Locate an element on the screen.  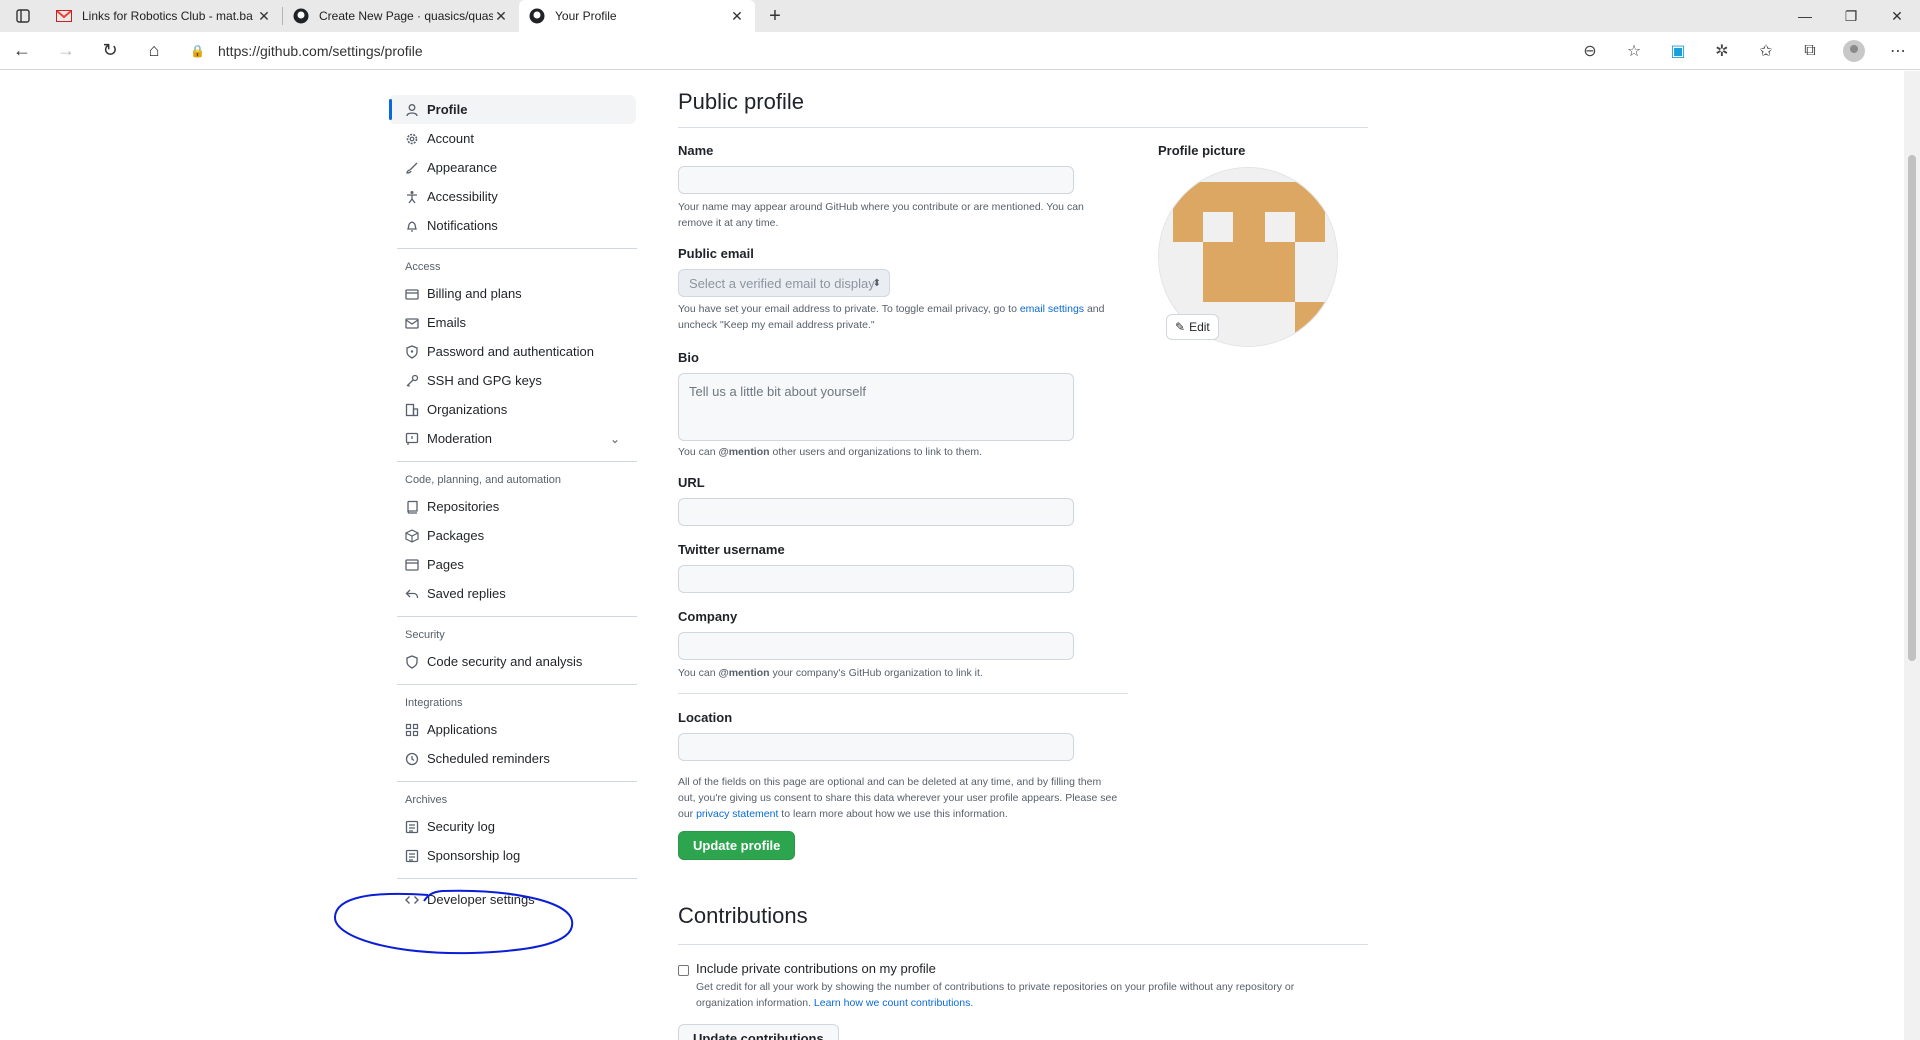
count-contributions-link: Learn how we count contributions. is located at coordinates (893, 1003).